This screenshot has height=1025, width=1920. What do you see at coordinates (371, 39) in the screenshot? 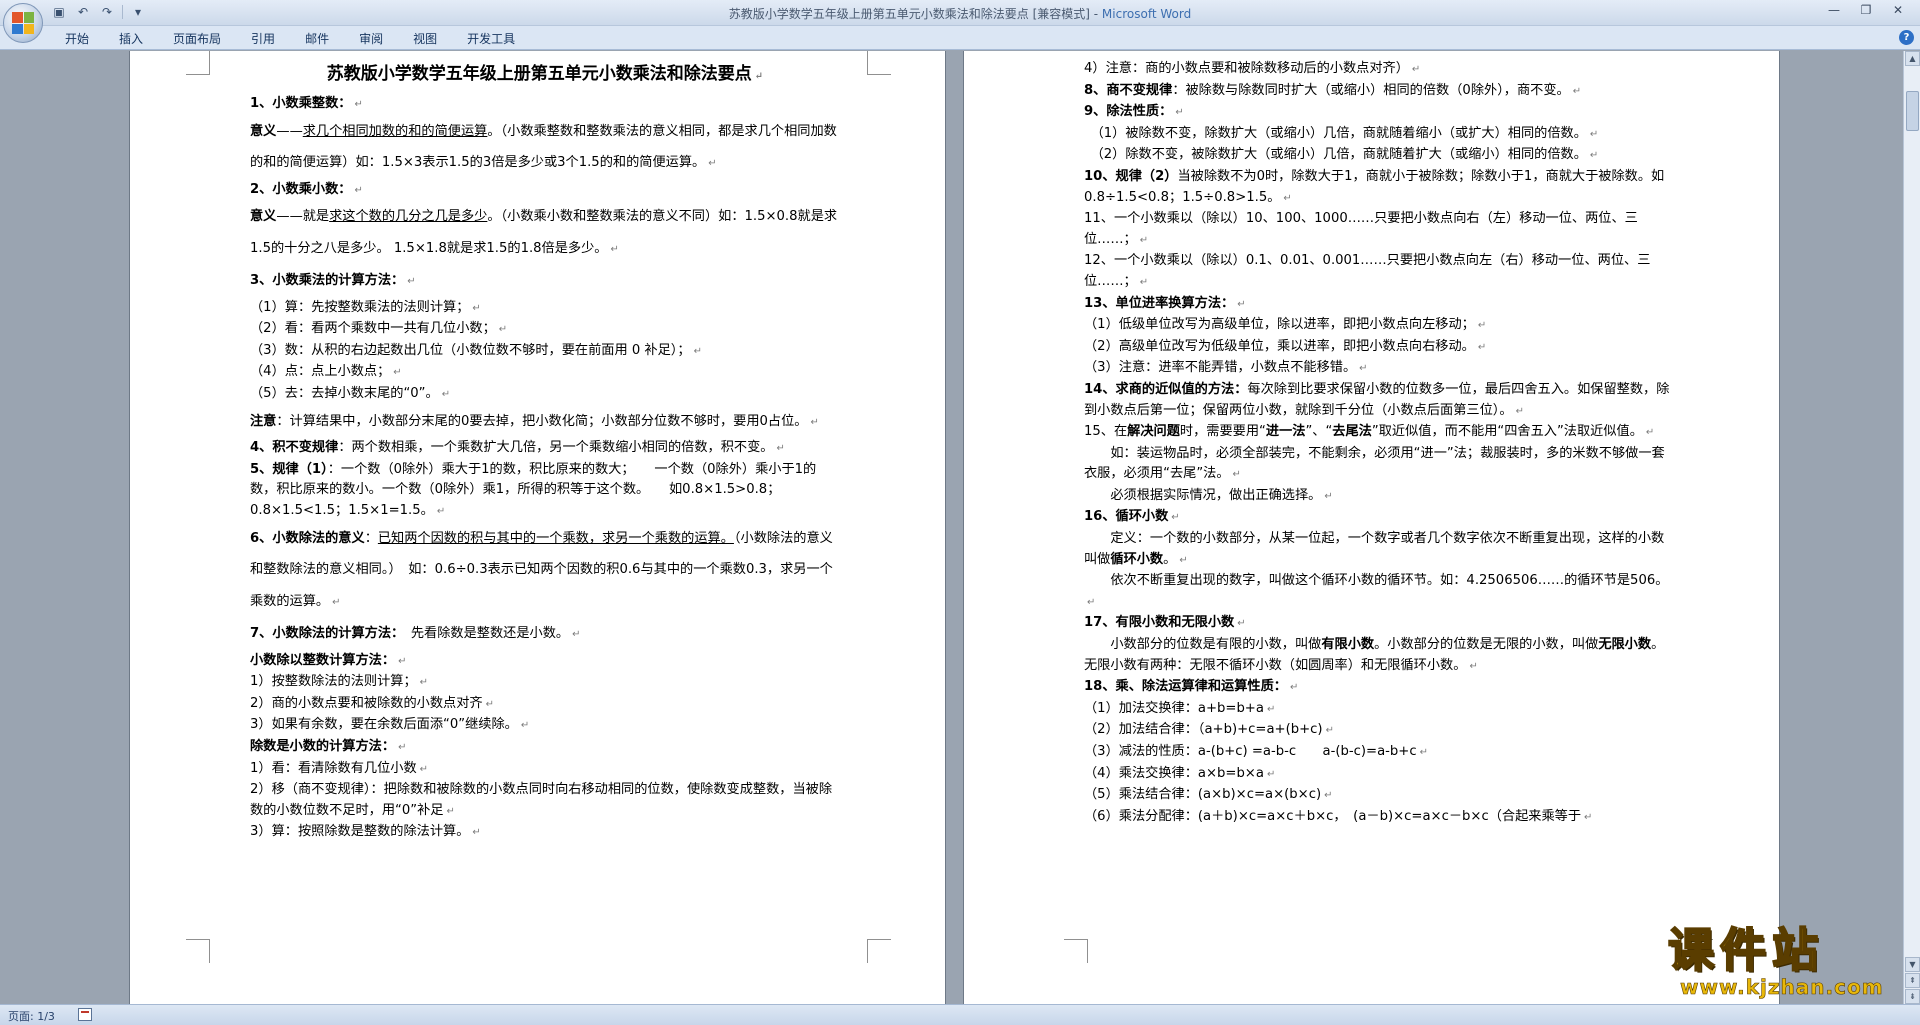
I see `tab-5: 审阅` at bounding box center [371, 39].